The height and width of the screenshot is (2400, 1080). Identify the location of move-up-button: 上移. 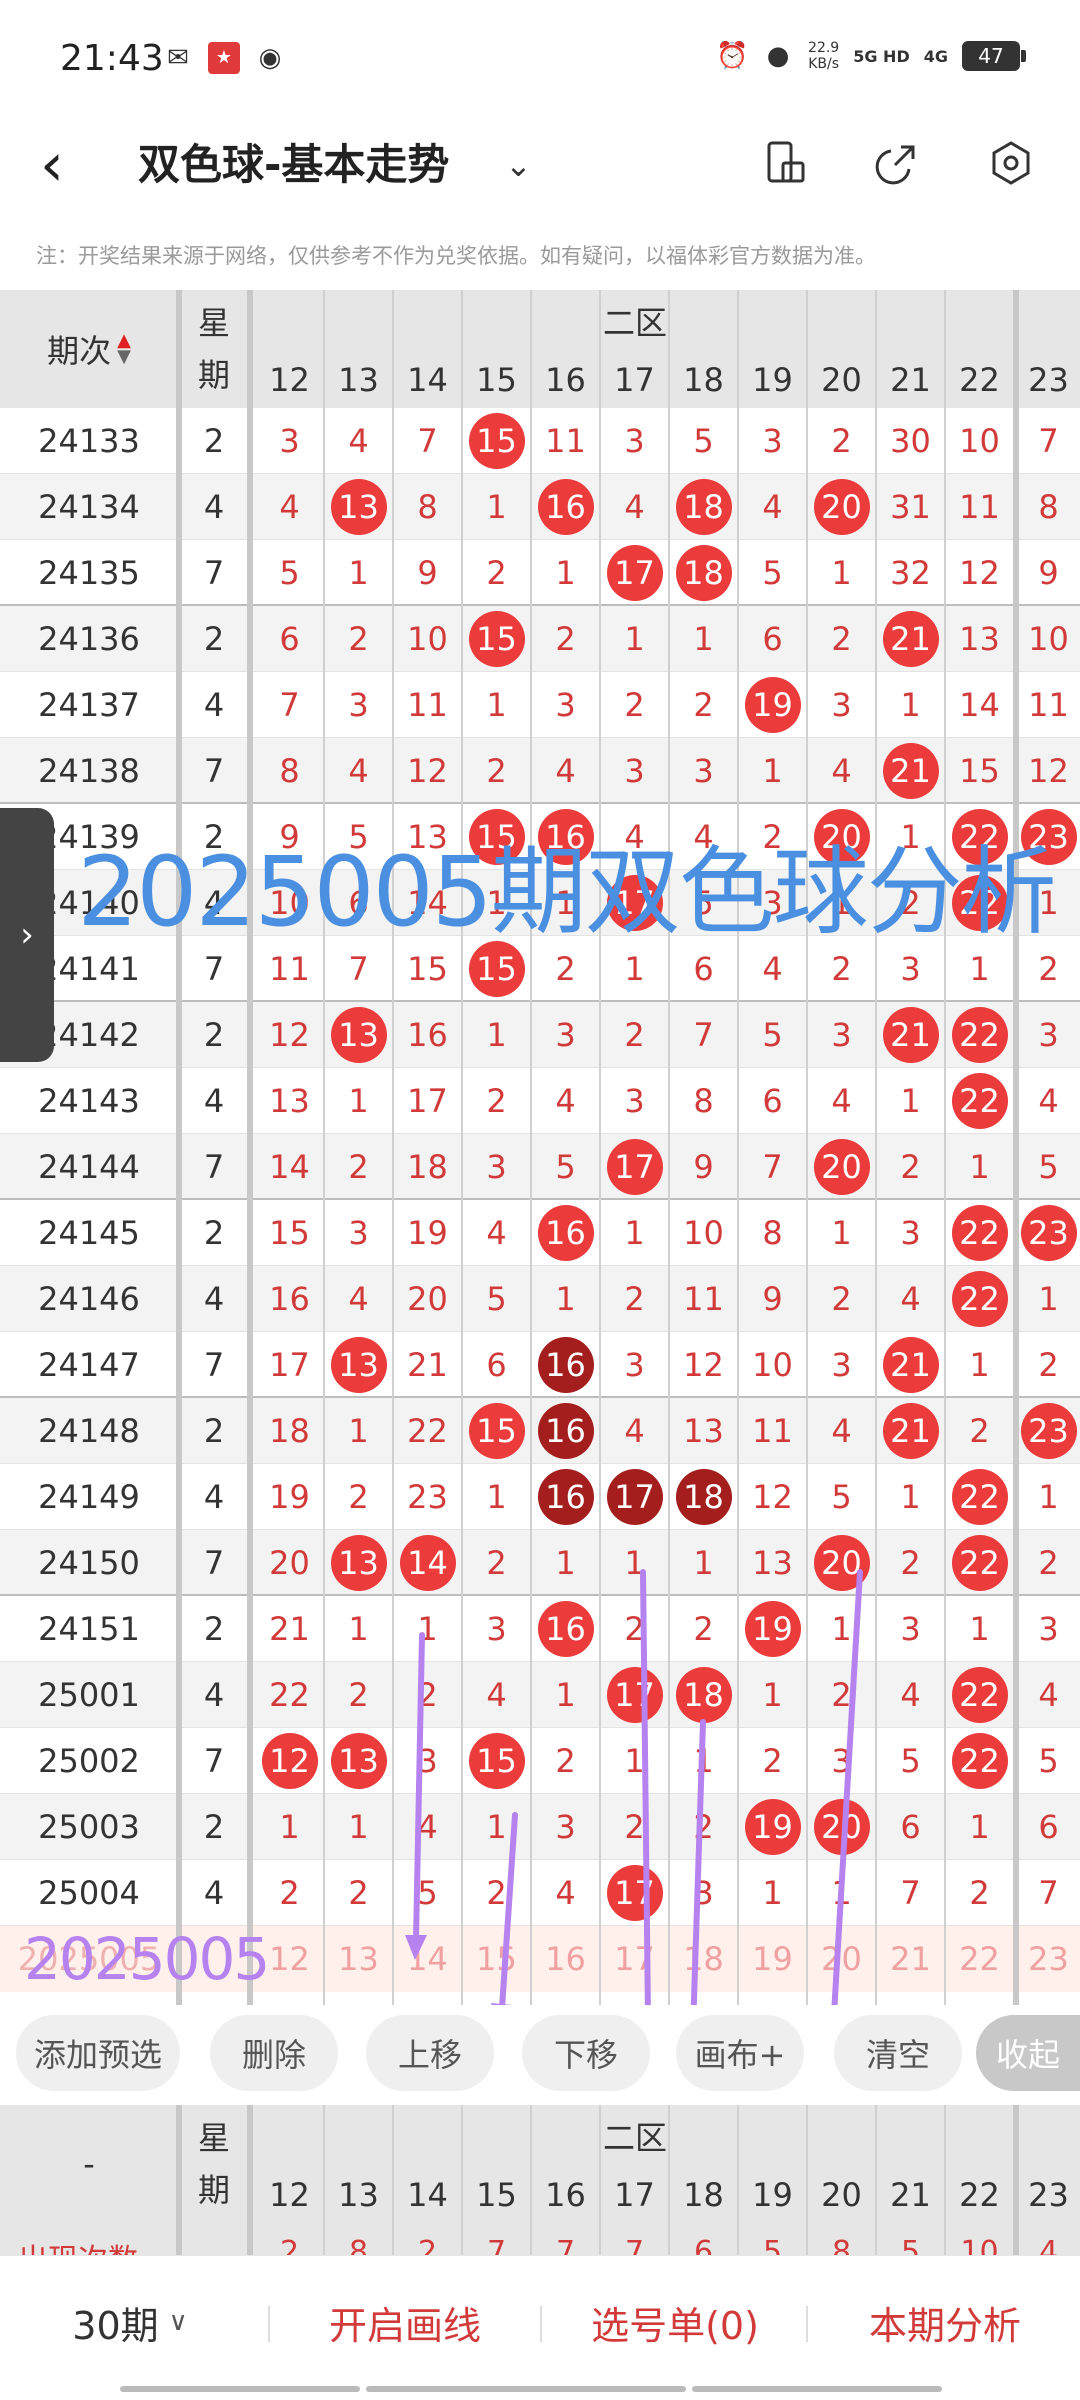
(430, 2053).